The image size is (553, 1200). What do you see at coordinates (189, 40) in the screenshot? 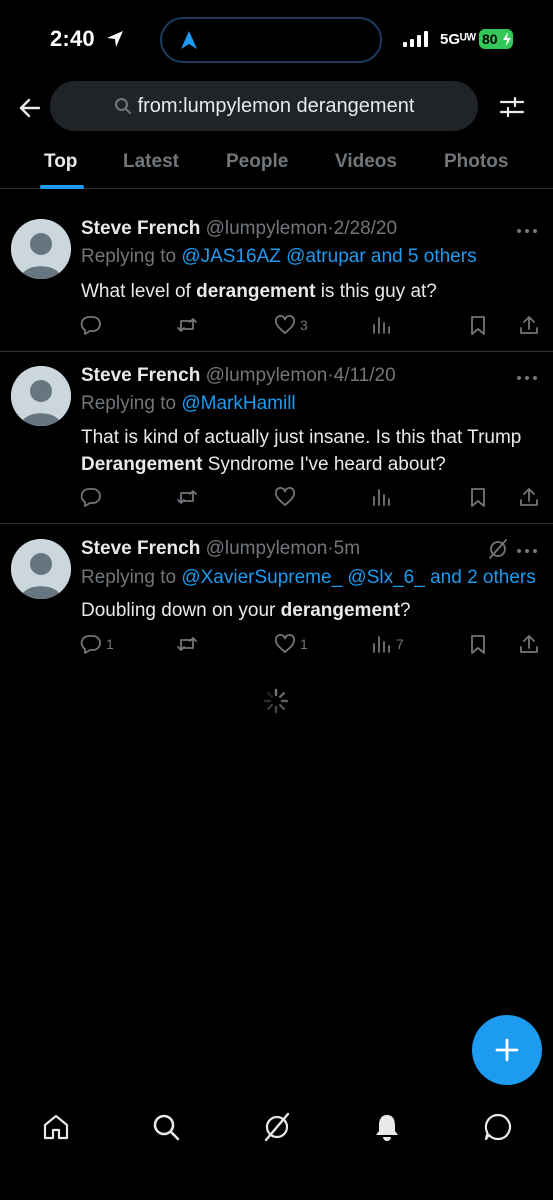
I see `navigation-arrow-icon` at bounding box center [189, 40].